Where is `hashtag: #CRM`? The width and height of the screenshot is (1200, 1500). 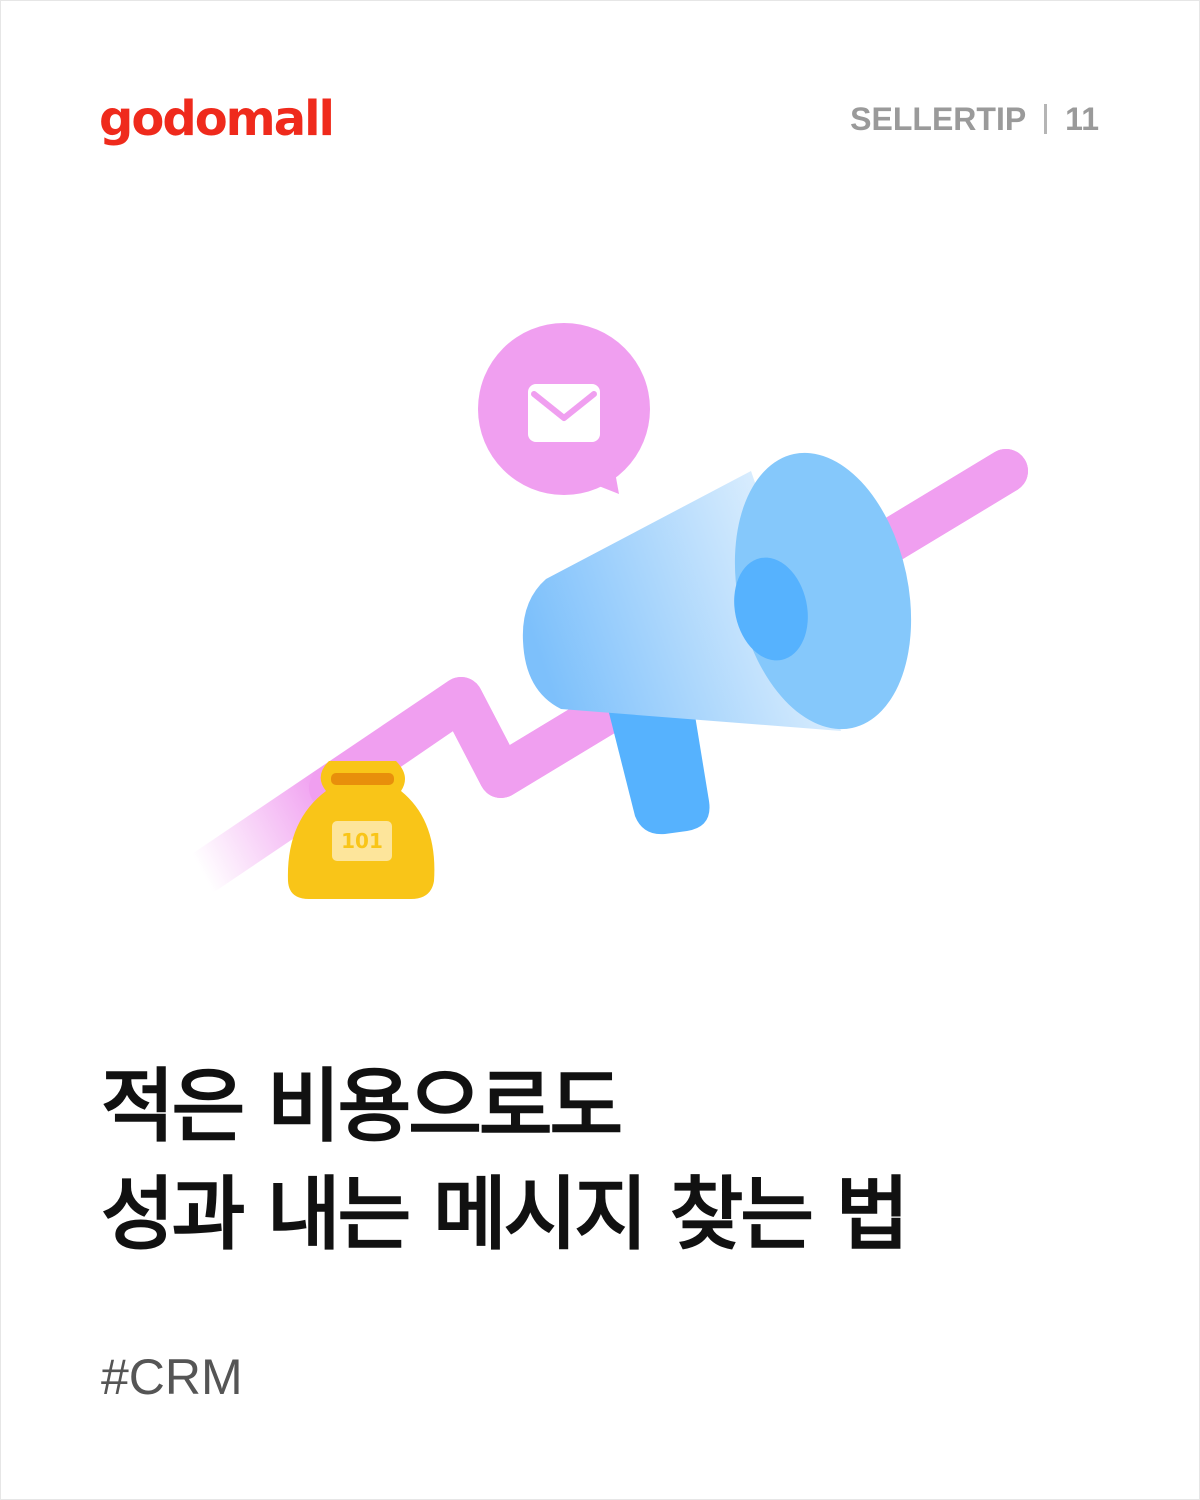
hashtag: #CRM is located at coordinates (172, 1377).